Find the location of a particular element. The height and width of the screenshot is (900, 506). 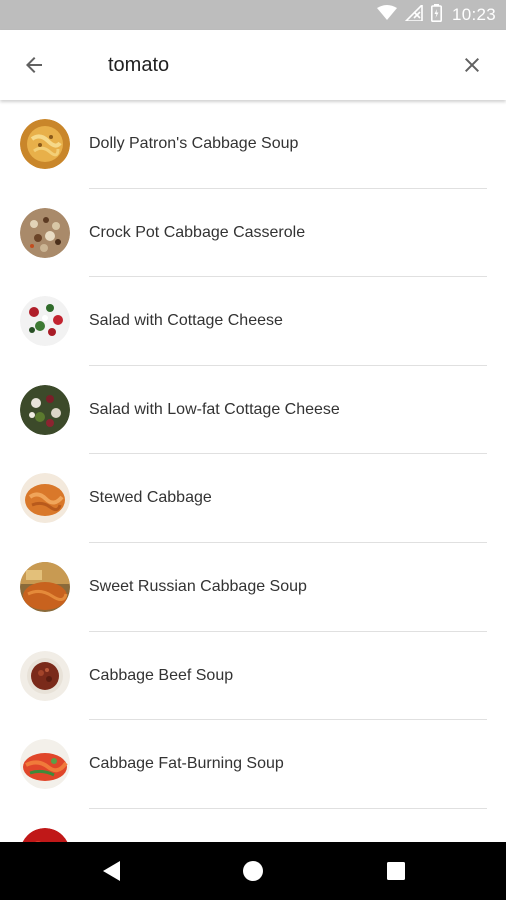

recipe-title: Stewed Cabbage is located at coordinates (150, 498).